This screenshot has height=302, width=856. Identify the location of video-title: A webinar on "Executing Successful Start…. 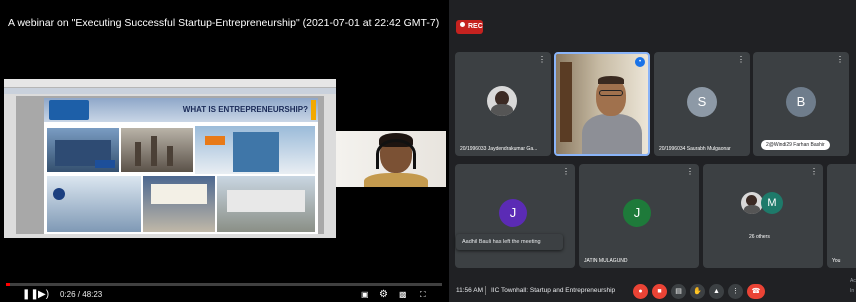
(224, 23).